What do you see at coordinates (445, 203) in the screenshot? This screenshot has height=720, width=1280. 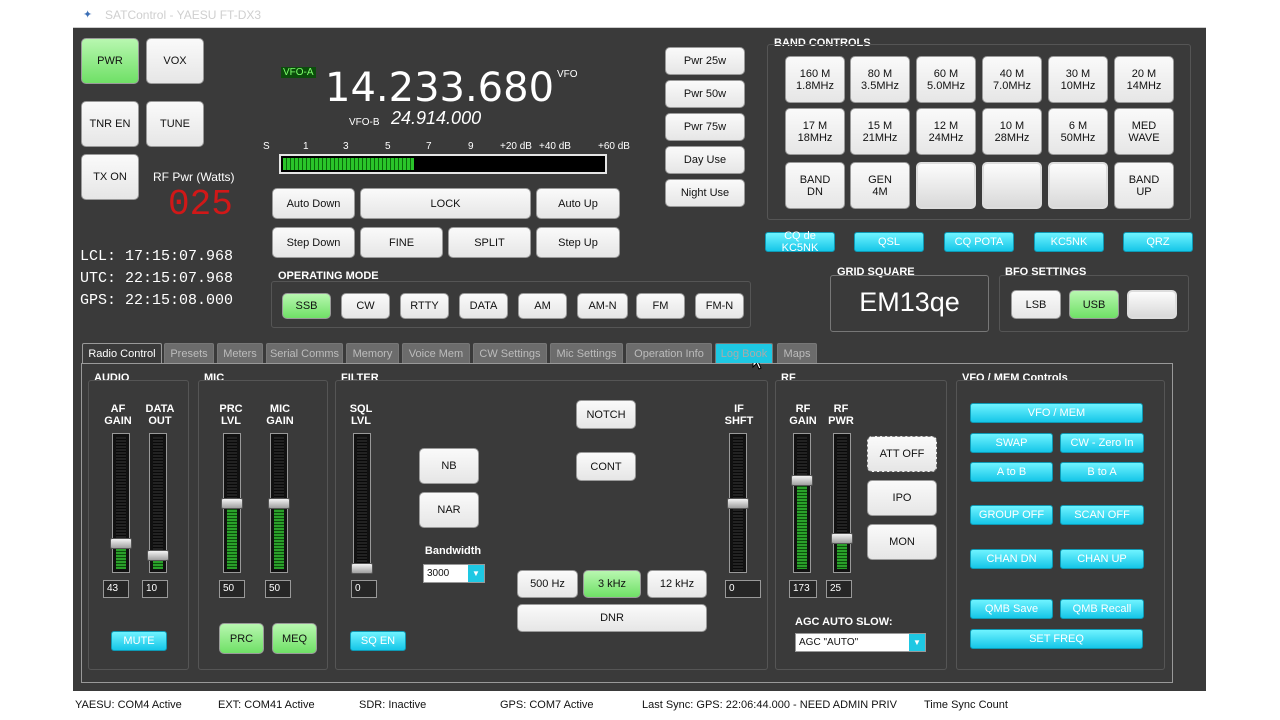 I see `lock-button: LOCK` at bounding box center [445, 203].